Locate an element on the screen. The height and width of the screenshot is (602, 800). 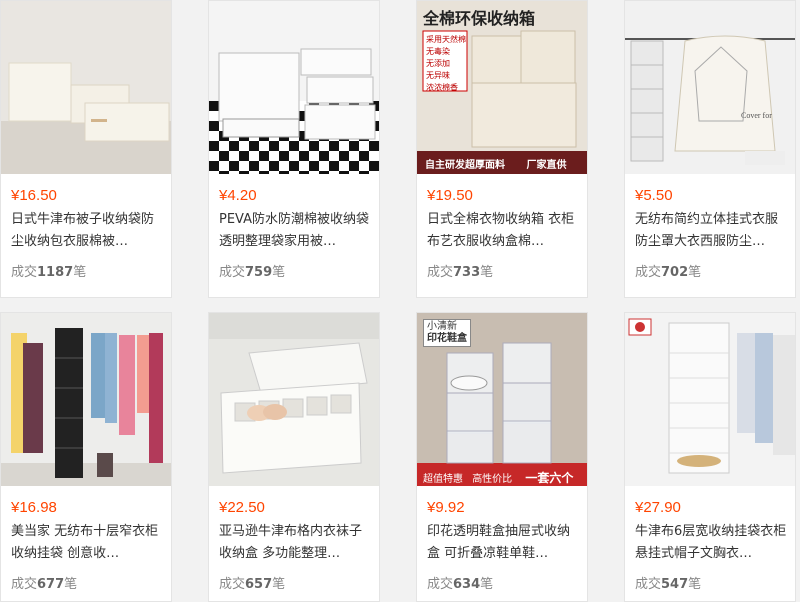
image-headline: 全棉环保收纳箱 is located at coordinates (479, 18).